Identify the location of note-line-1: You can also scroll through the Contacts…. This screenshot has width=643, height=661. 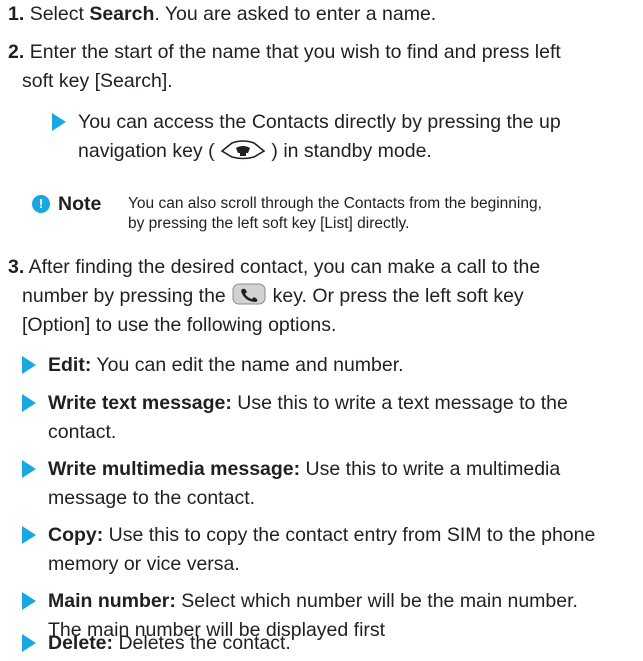
(335, 203).